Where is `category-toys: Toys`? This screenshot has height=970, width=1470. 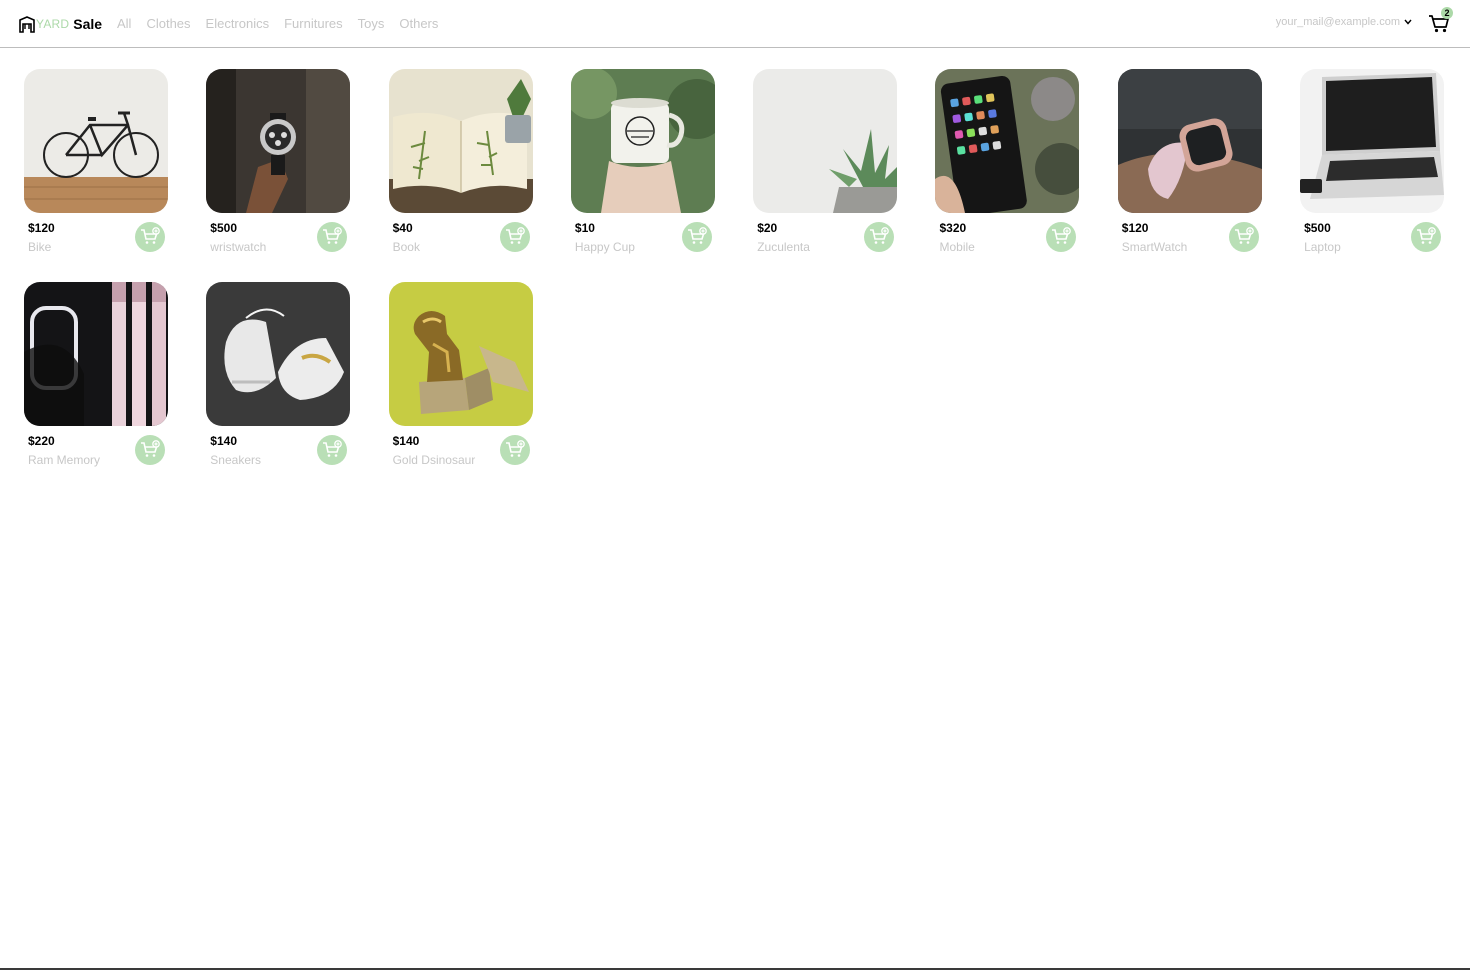
category-toys: Toys is located at coordinates (371, 24).